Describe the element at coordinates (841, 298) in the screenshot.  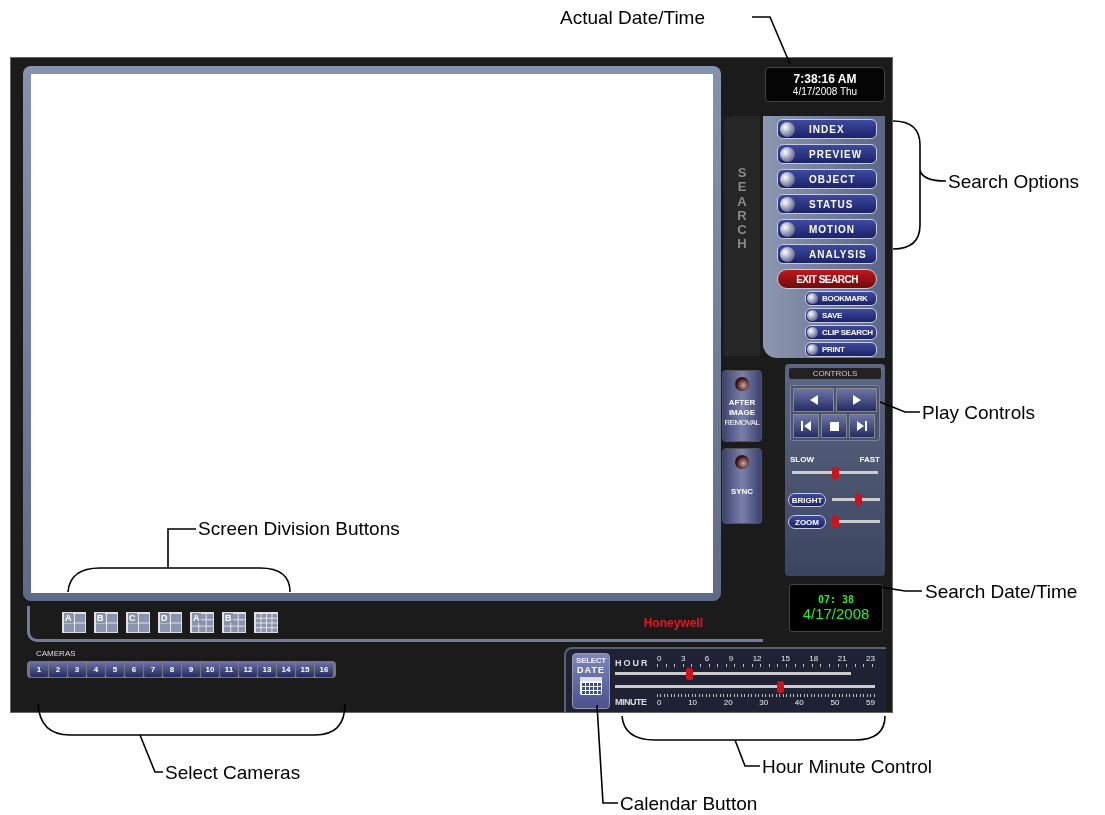
I see `search-action-button: BOOKMARK` at that location.